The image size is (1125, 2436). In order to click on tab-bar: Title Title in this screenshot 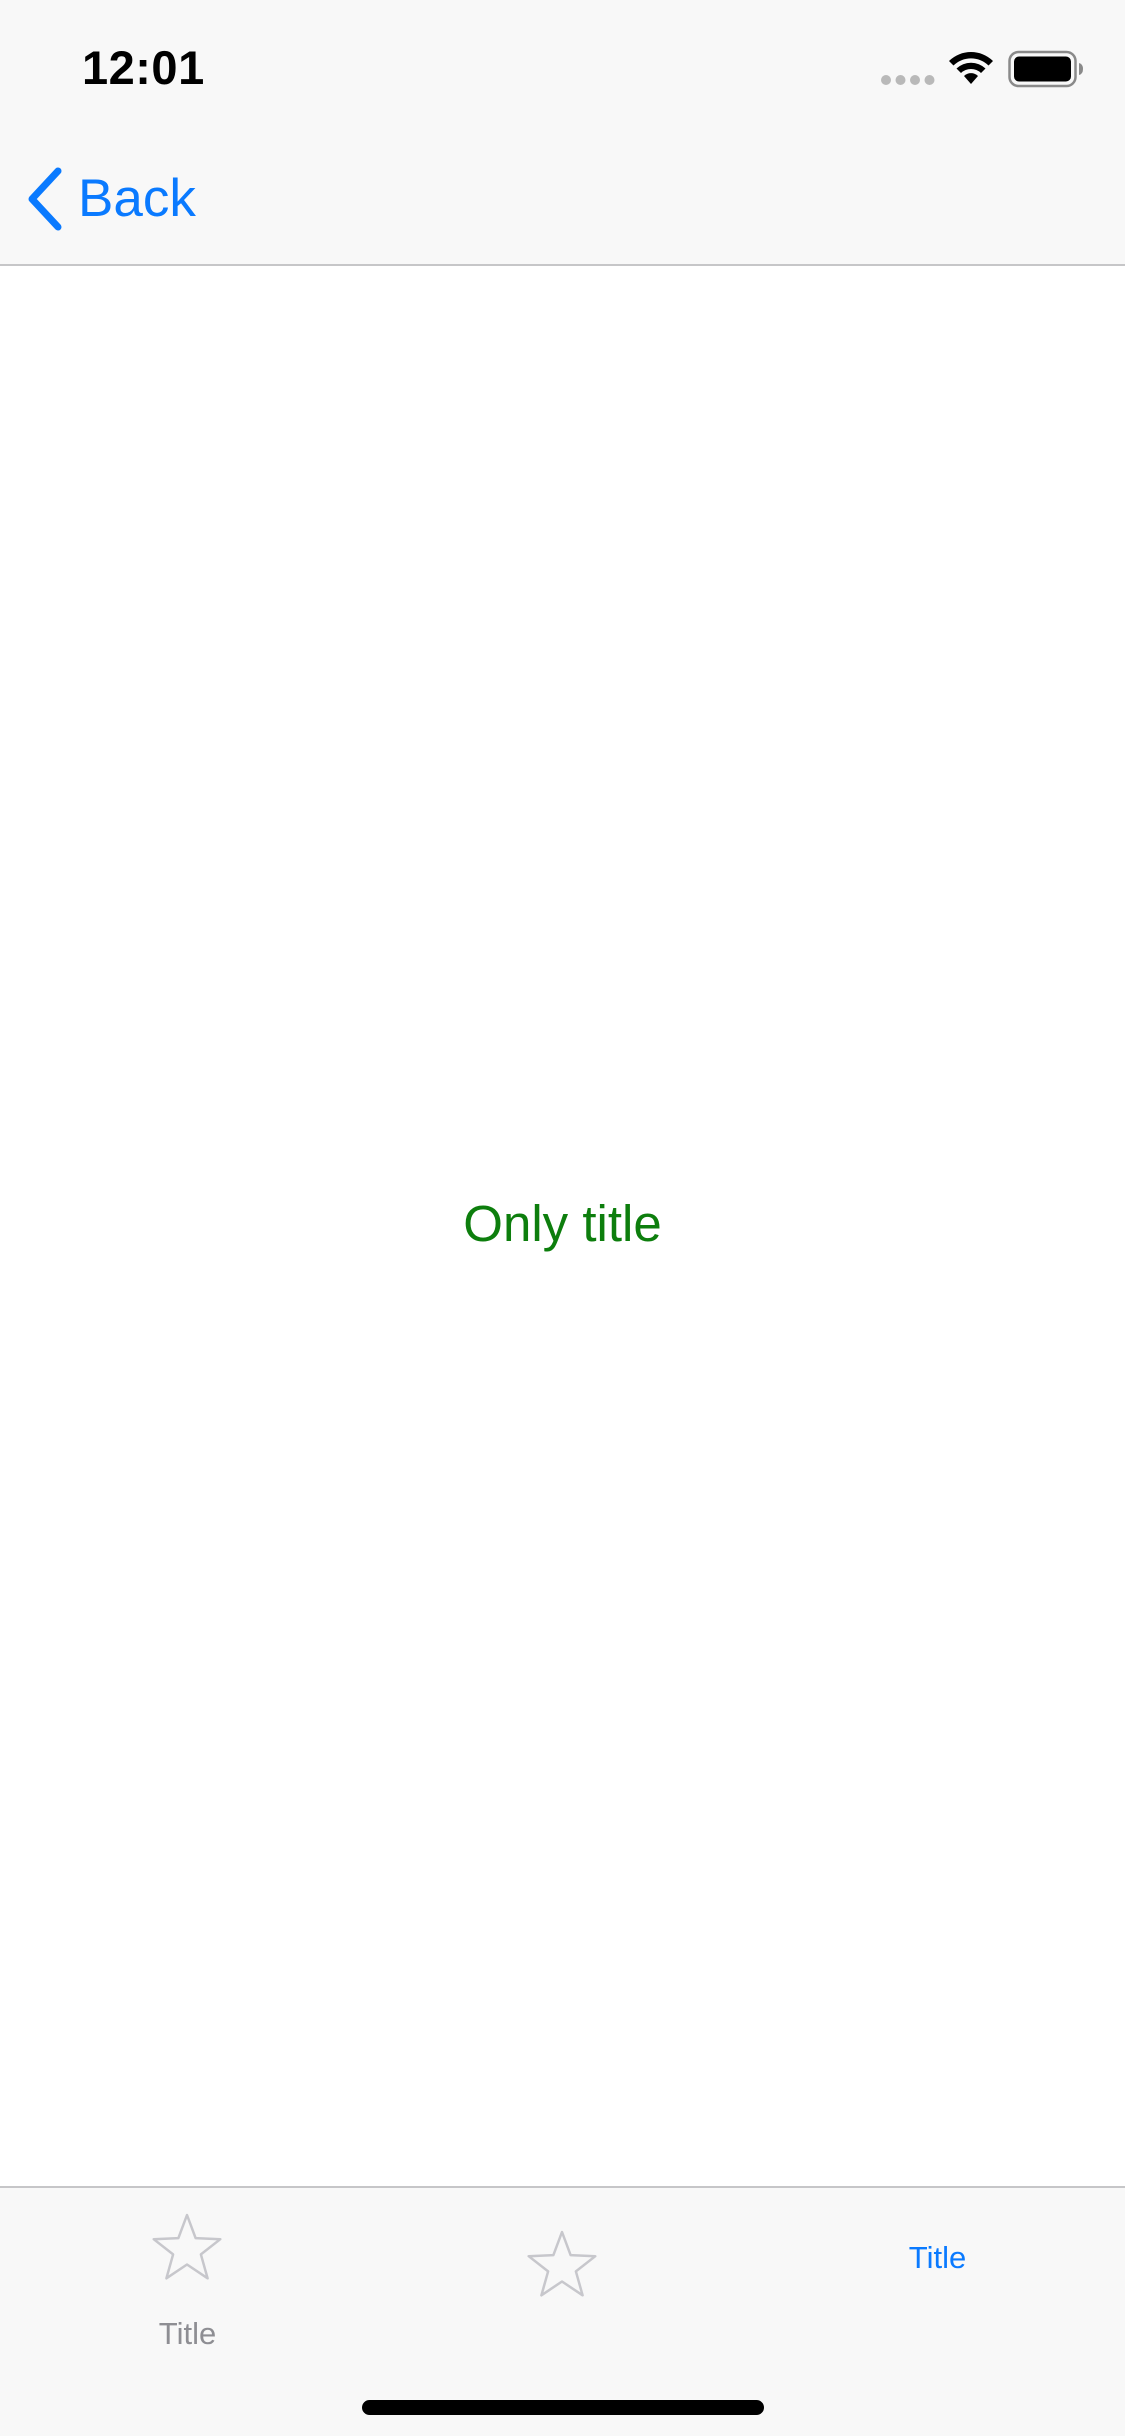, I will do `click(562, 2311)`.